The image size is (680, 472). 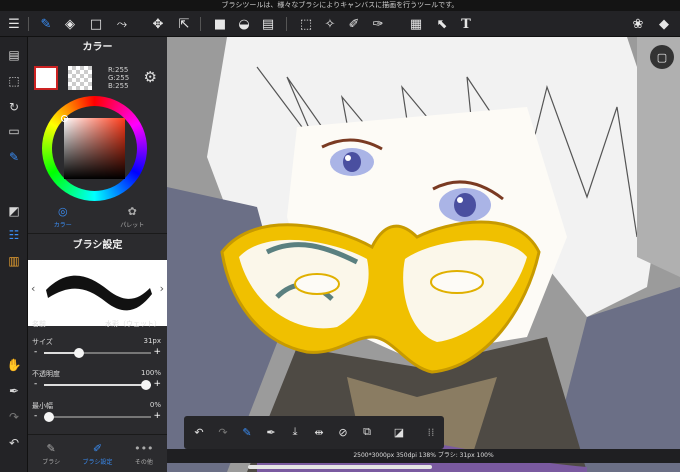 What do you see at coordinates (157, 384) in the screenshot?
I see `opacity-increase-button: +` at bounding box center [157, 384].